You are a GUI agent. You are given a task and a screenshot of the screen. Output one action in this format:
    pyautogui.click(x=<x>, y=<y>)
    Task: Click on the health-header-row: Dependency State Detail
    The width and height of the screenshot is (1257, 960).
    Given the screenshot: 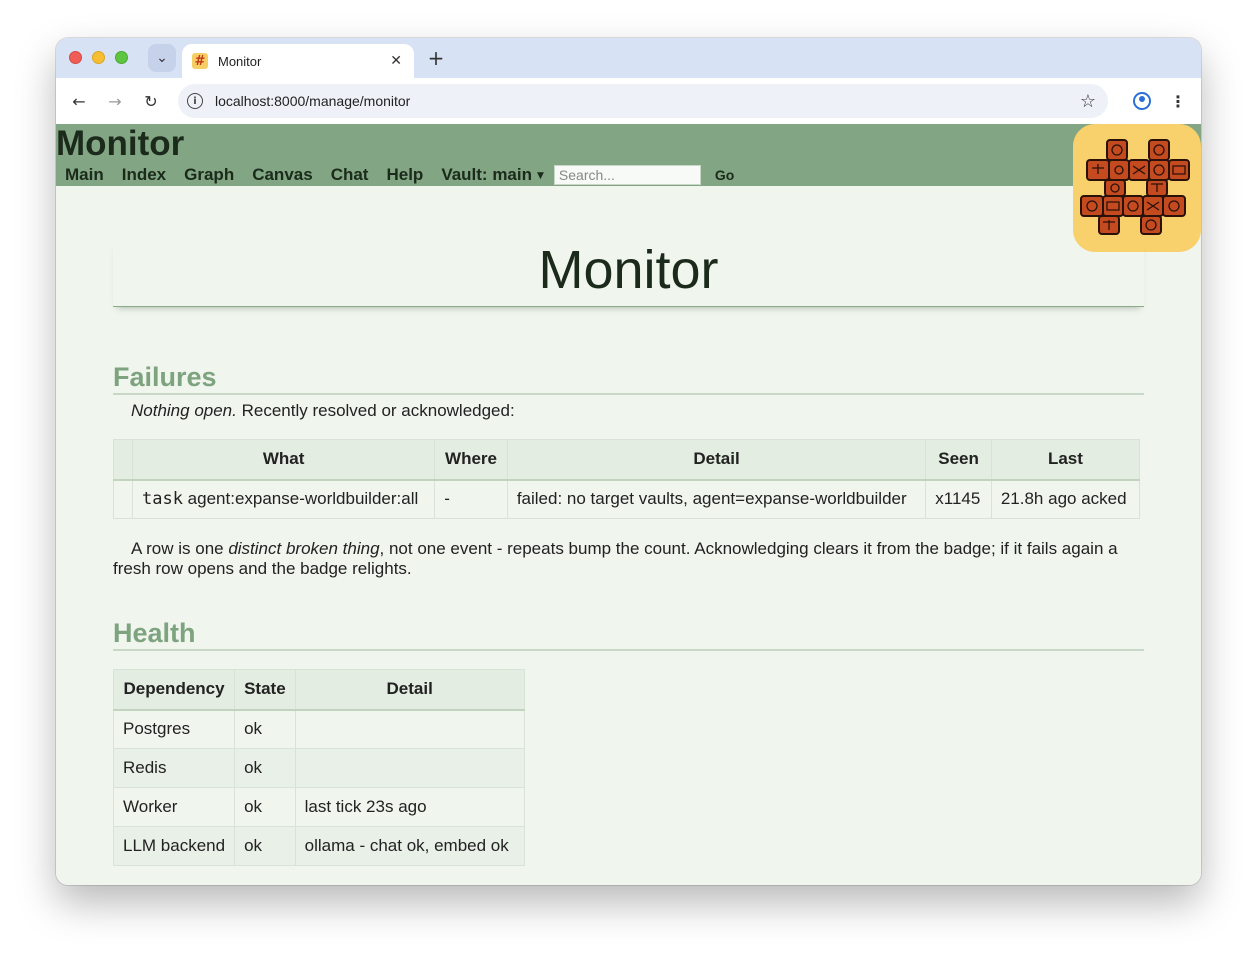 What is the action you would take?
    pyautogui.click(x=318, y=690)
    